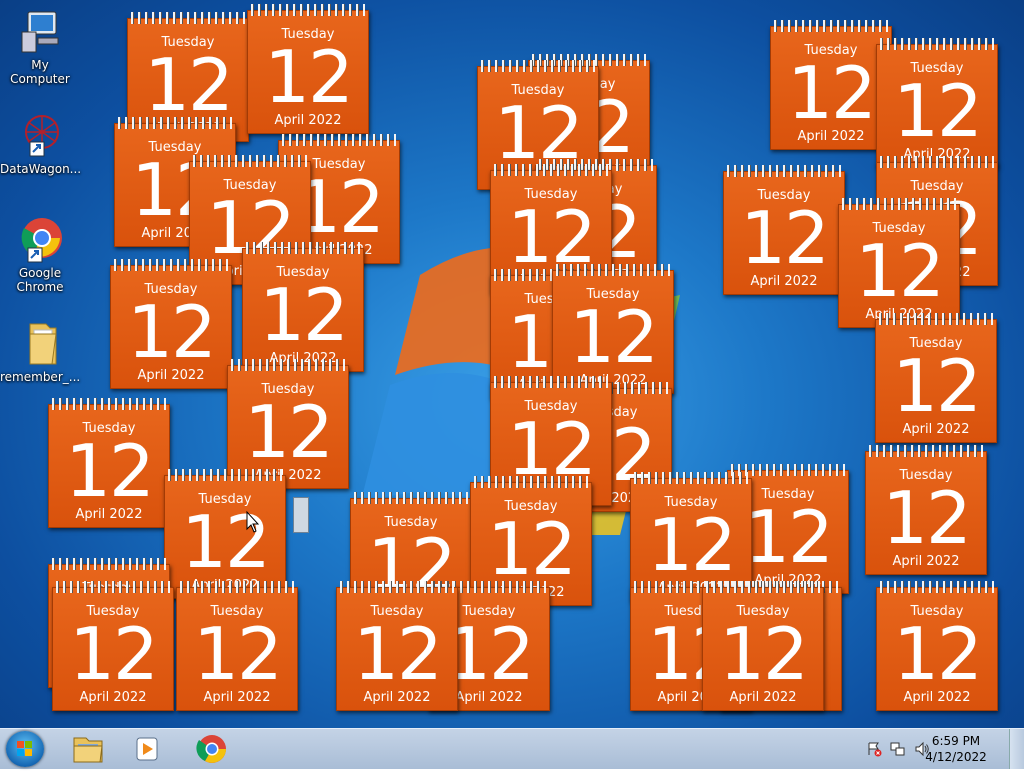 The image size is (1024, 771). I want to click on start-button, so click(25, 749).